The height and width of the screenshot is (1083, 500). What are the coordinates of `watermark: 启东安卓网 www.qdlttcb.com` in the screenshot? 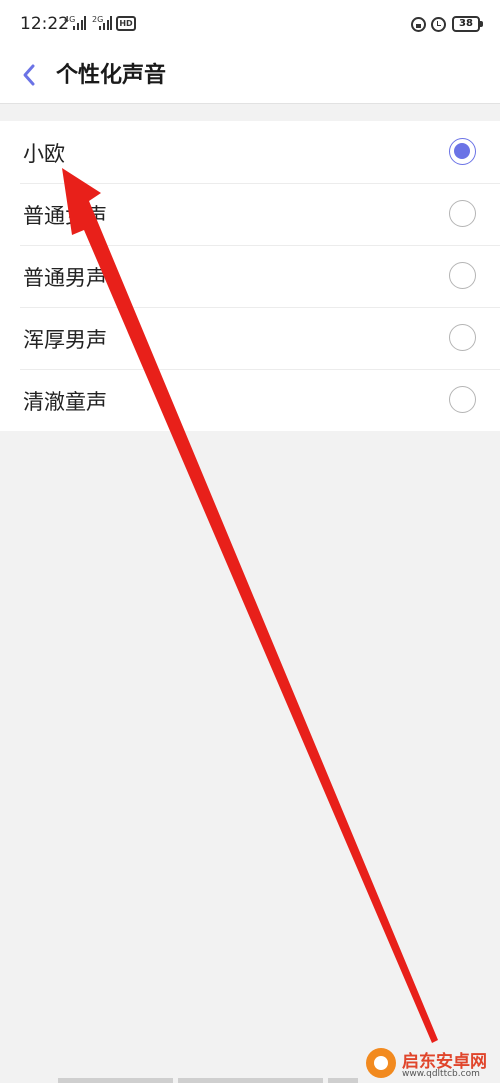 It's located at (431, 1062).